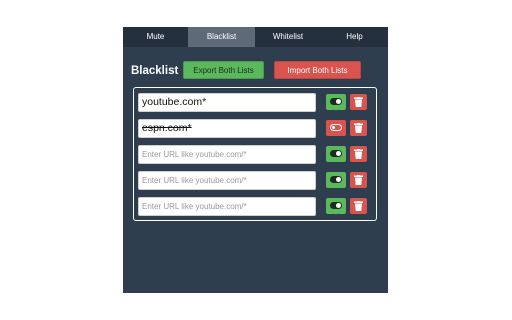 The width and height of the screenshot is (512, 320). What do you see at coordinates (227, 128) in the screenshot?
I see `url-field: espn.com*` at bounding box center [227, 128].